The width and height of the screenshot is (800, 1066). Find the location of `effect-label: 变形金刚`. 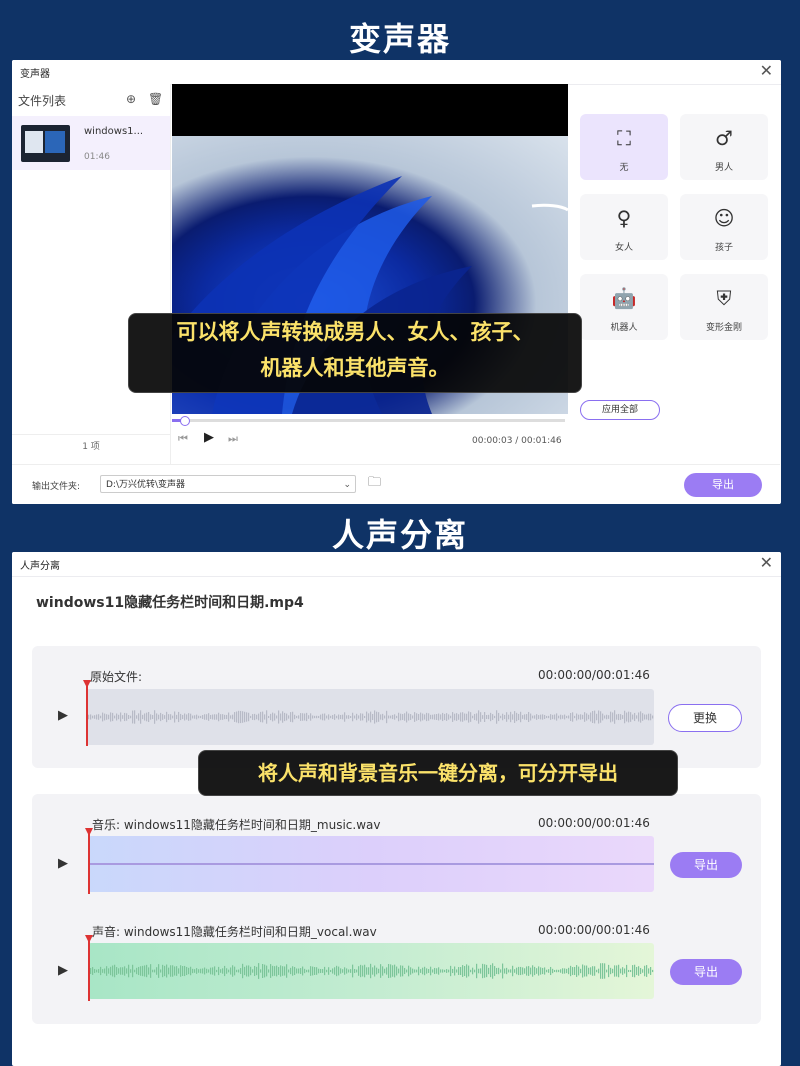

effect-label: 变形金刚 is located at coordinates (723, 328).